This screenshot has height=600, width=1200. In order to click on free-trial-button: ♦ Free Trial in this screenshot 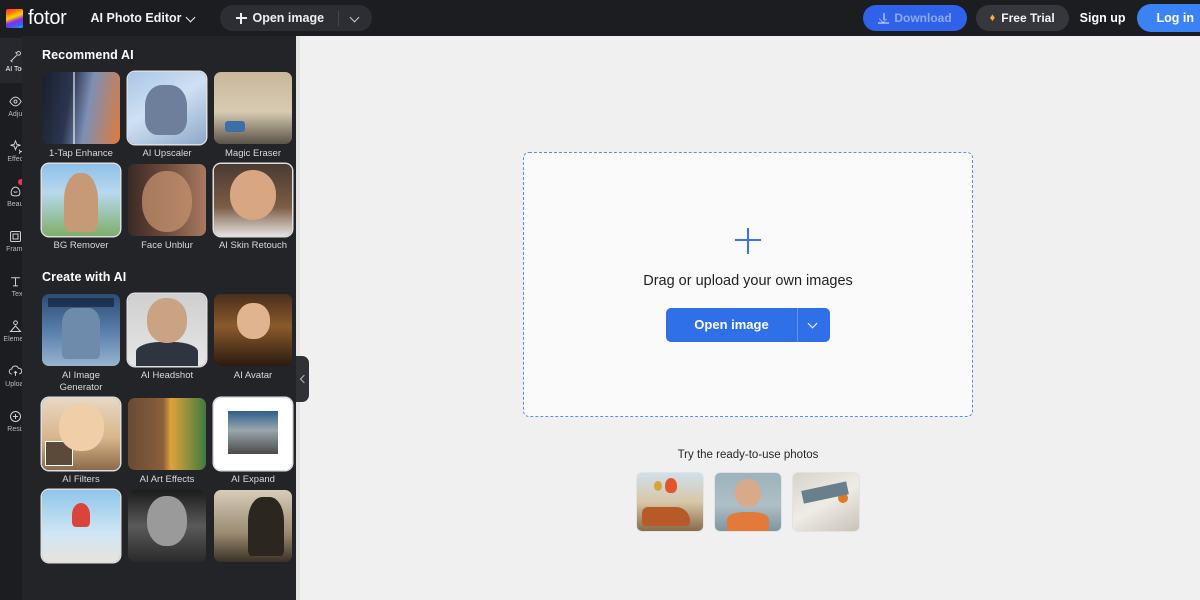, I will do `click(1022, 18)`.